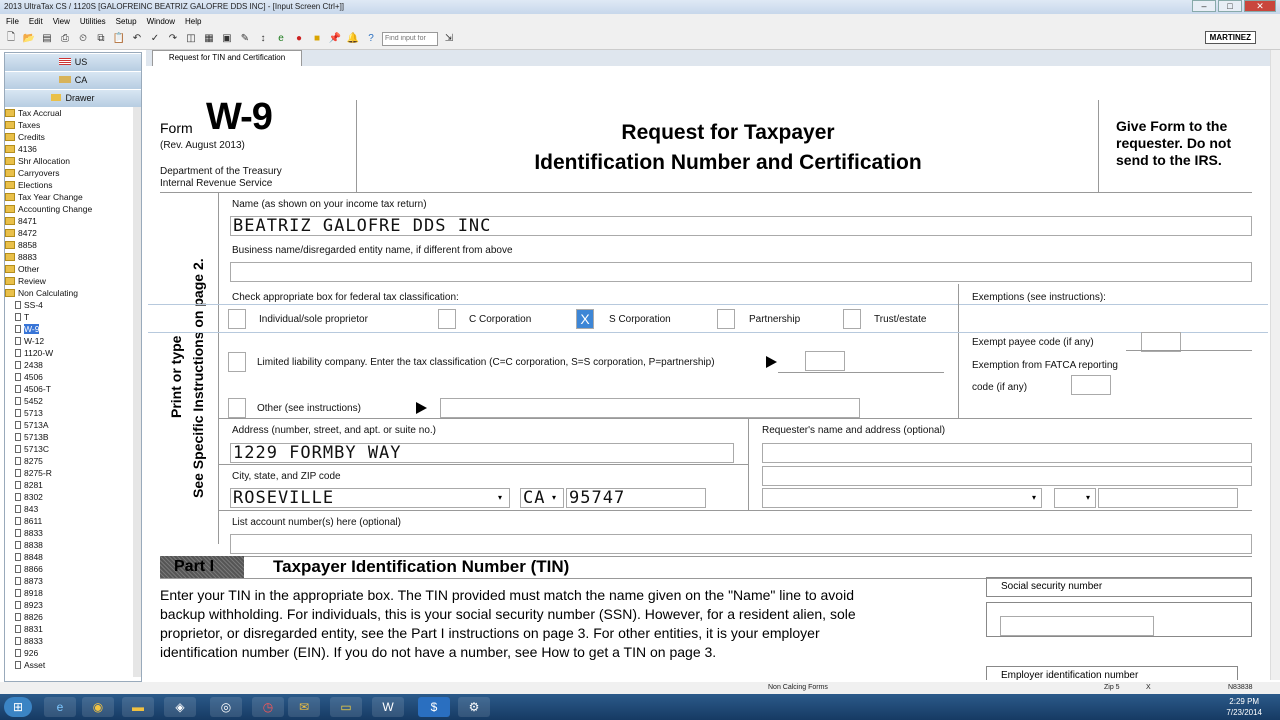  I want to click on exempt-payee-field, so click(1161, 342).